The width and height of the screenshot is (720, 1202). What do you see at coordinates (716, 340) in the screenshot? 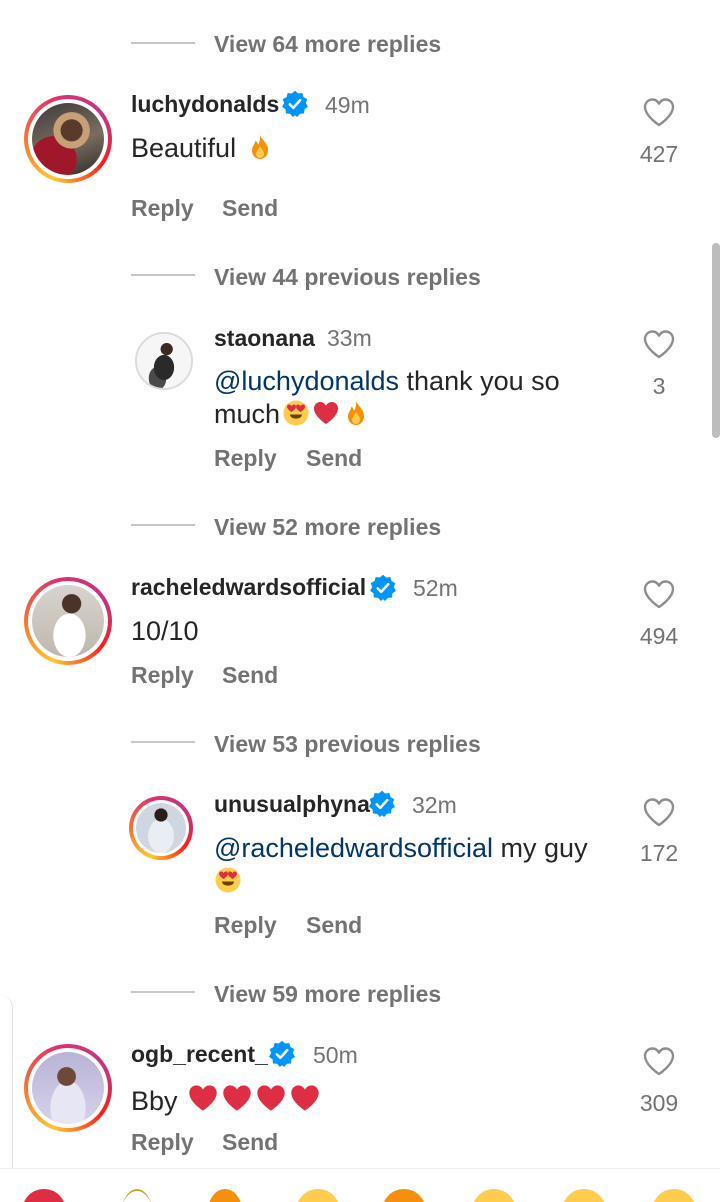
I see `scrollbar-thumb` at bounding box center [716, 340].